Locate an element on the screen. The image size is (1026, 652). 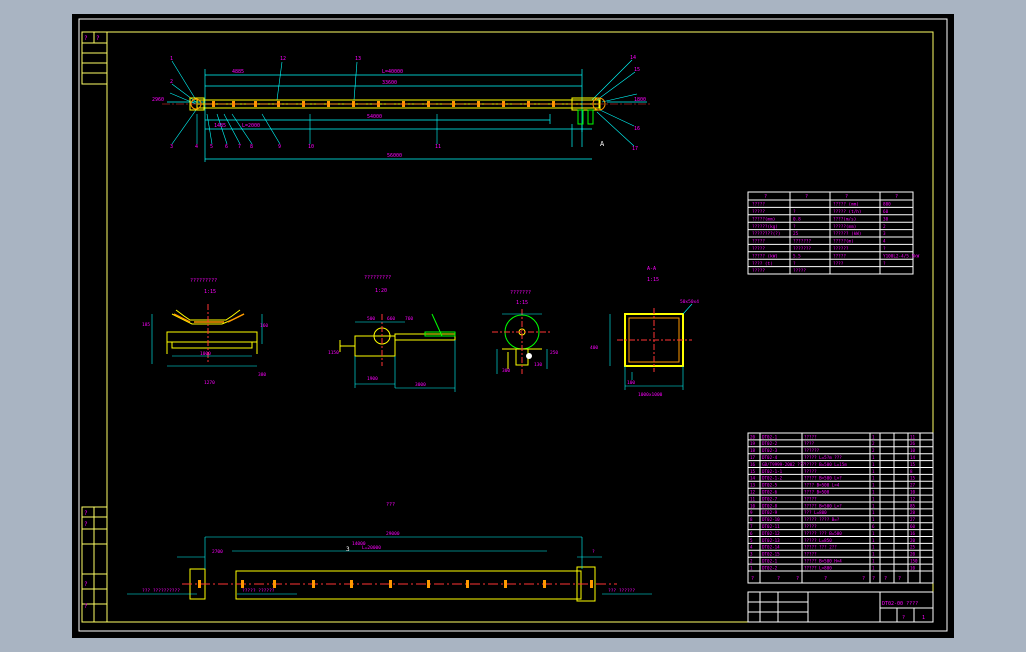
bom-table-cell: 27 is located at coordinates (913, 485).